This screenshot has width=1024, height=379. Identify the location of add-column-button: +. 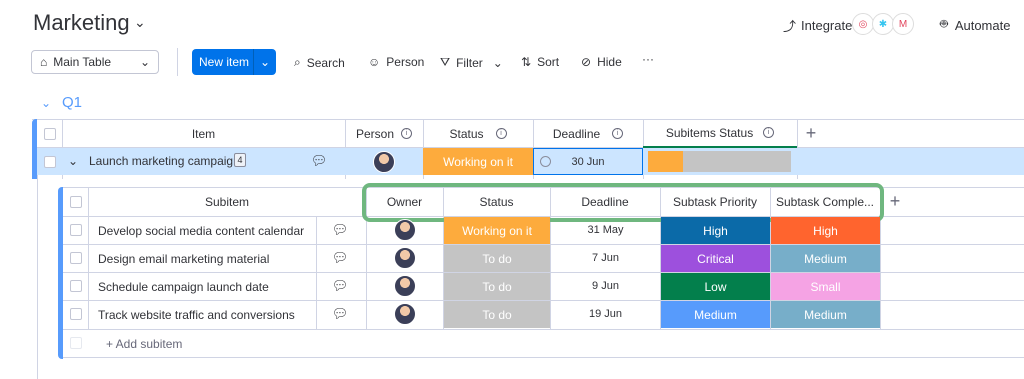
(811, 133).